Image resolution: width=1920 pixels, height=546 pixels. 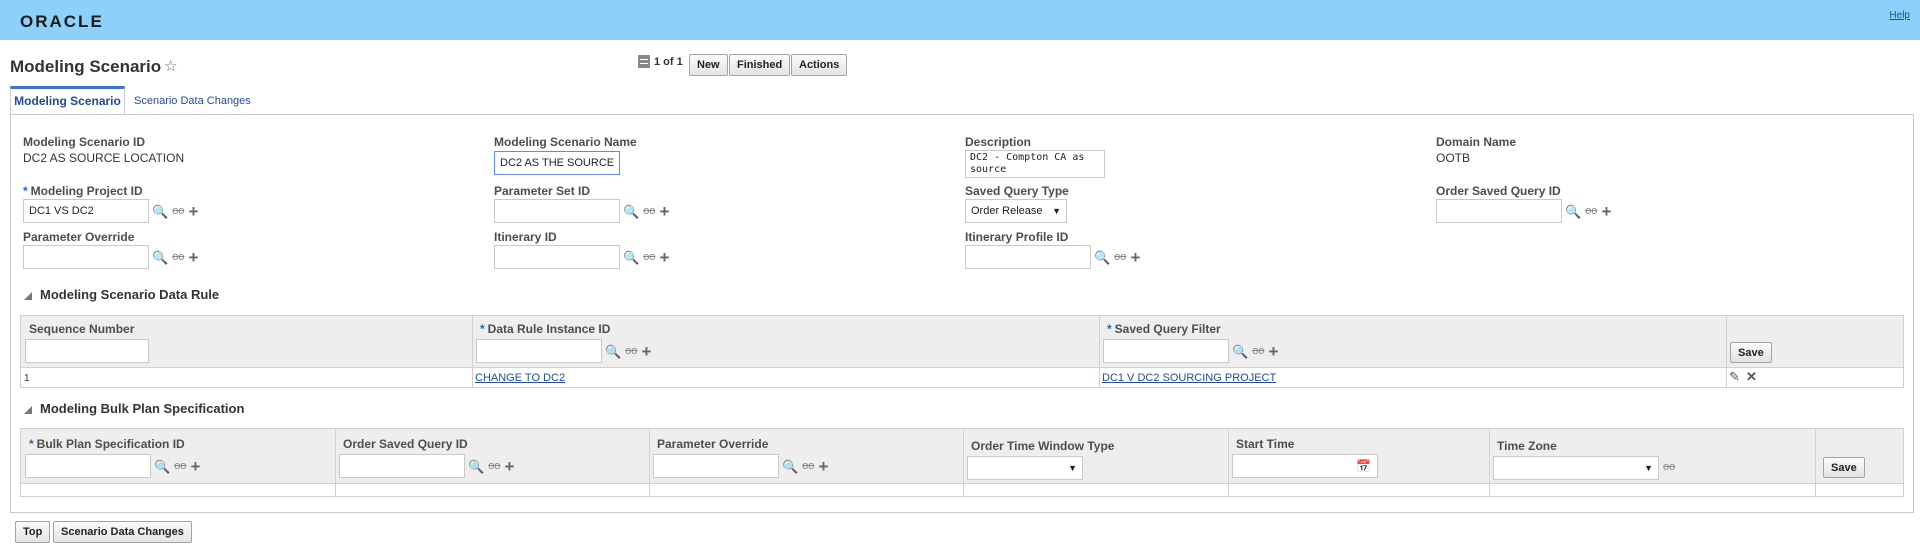 I want to click on saved-query-type-label: Saved Query Type, so click(x=1017, y=191).